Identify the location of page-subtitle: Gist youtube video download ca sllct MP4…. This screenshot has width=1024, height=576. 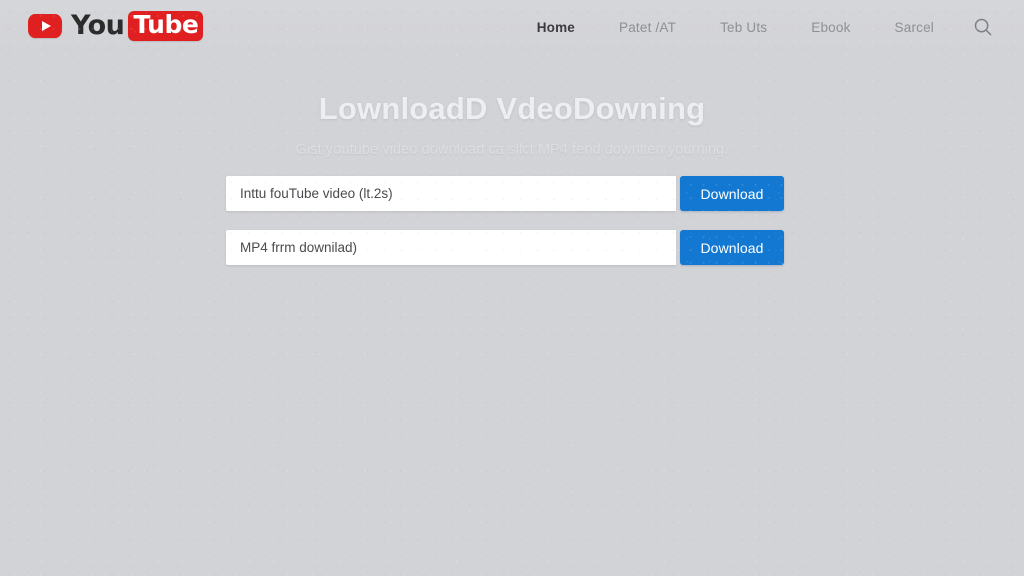
(512, 150).